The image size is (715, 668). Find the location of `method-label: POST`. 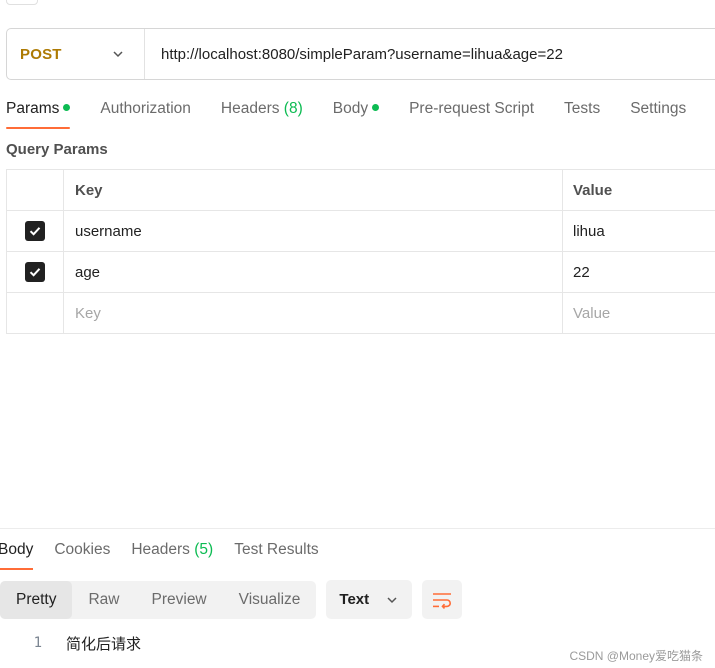

method-label: POST is located at coordinates (41, 54).